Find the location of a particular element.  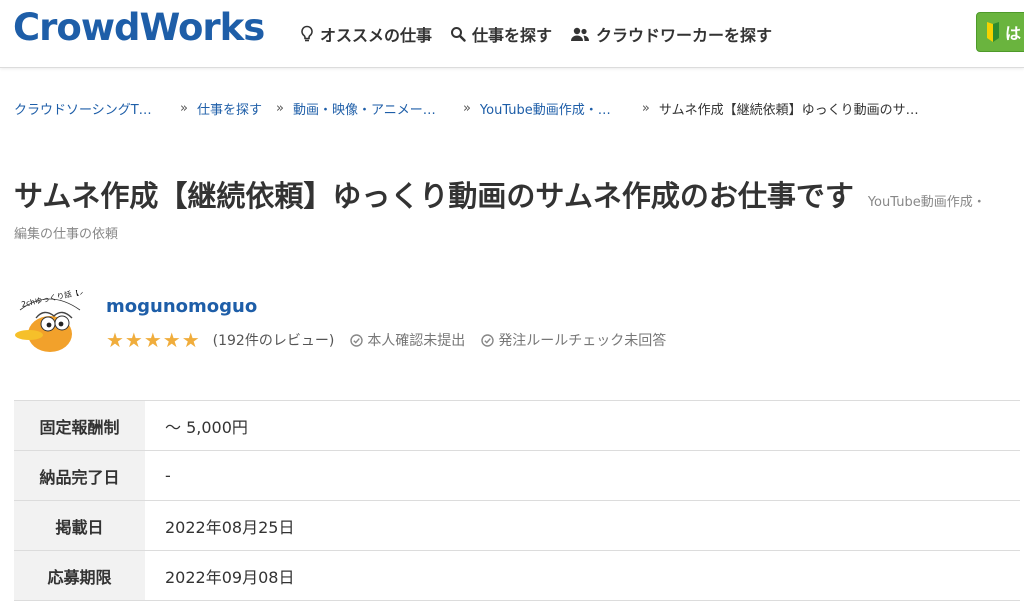

detail-label: 応募期限 is located at coordinates (79, 575).